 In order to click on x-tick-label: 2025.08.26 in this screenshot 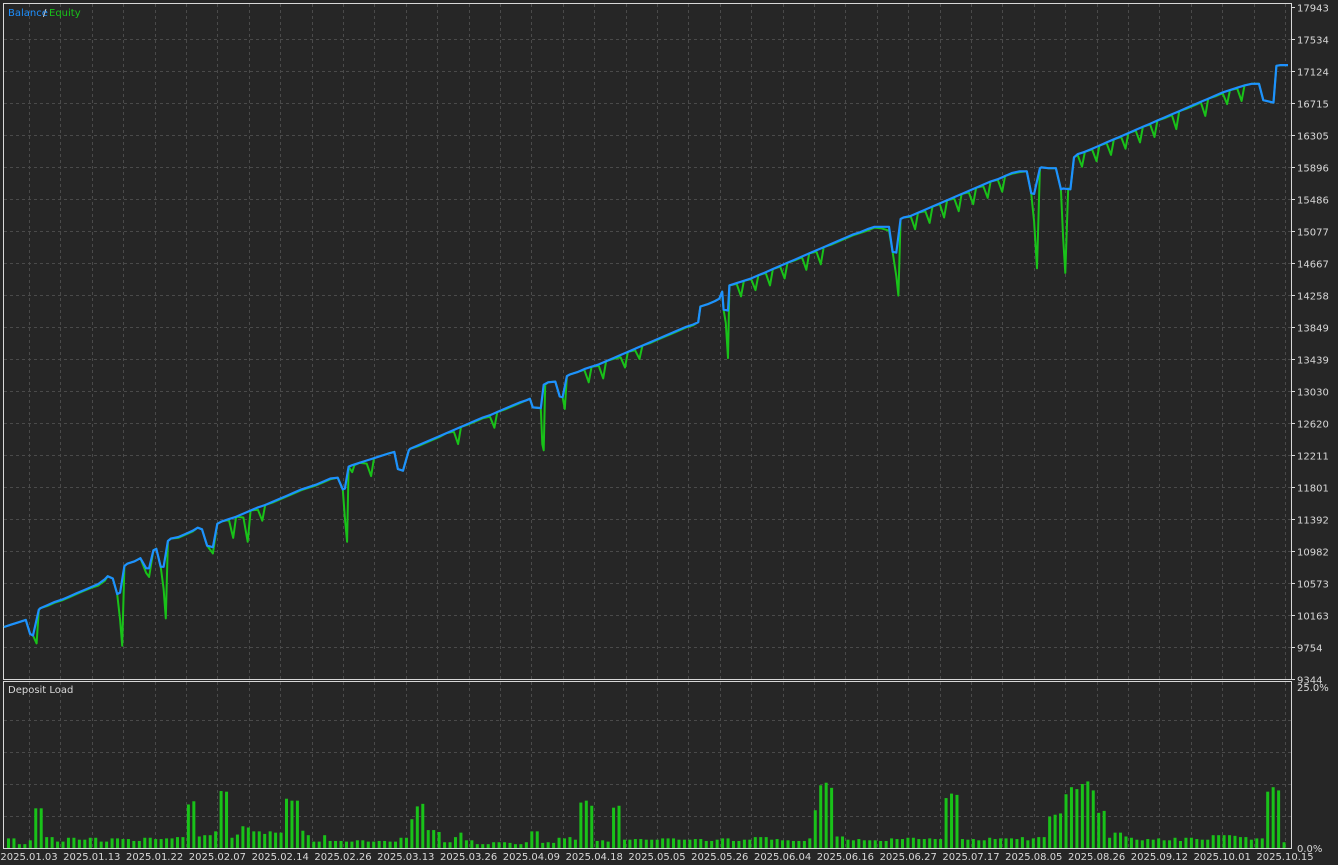, I will do `click(1096, 857)`.